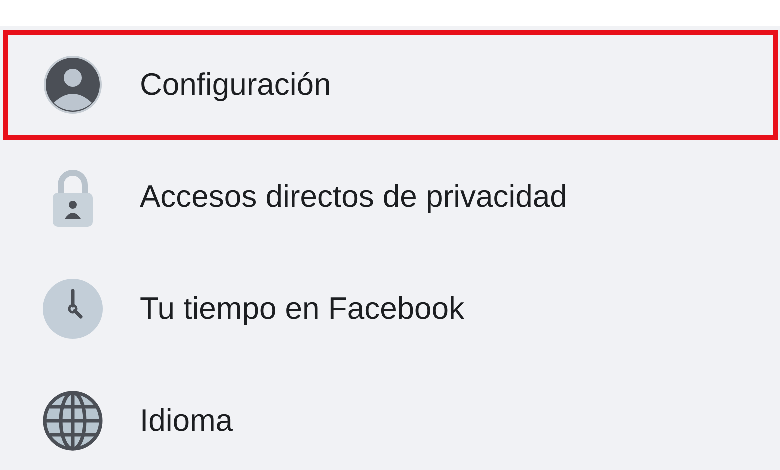 This screenshot has height=470, width=780. I want to click on menu-item-label: Configuración, so click(236, 85).